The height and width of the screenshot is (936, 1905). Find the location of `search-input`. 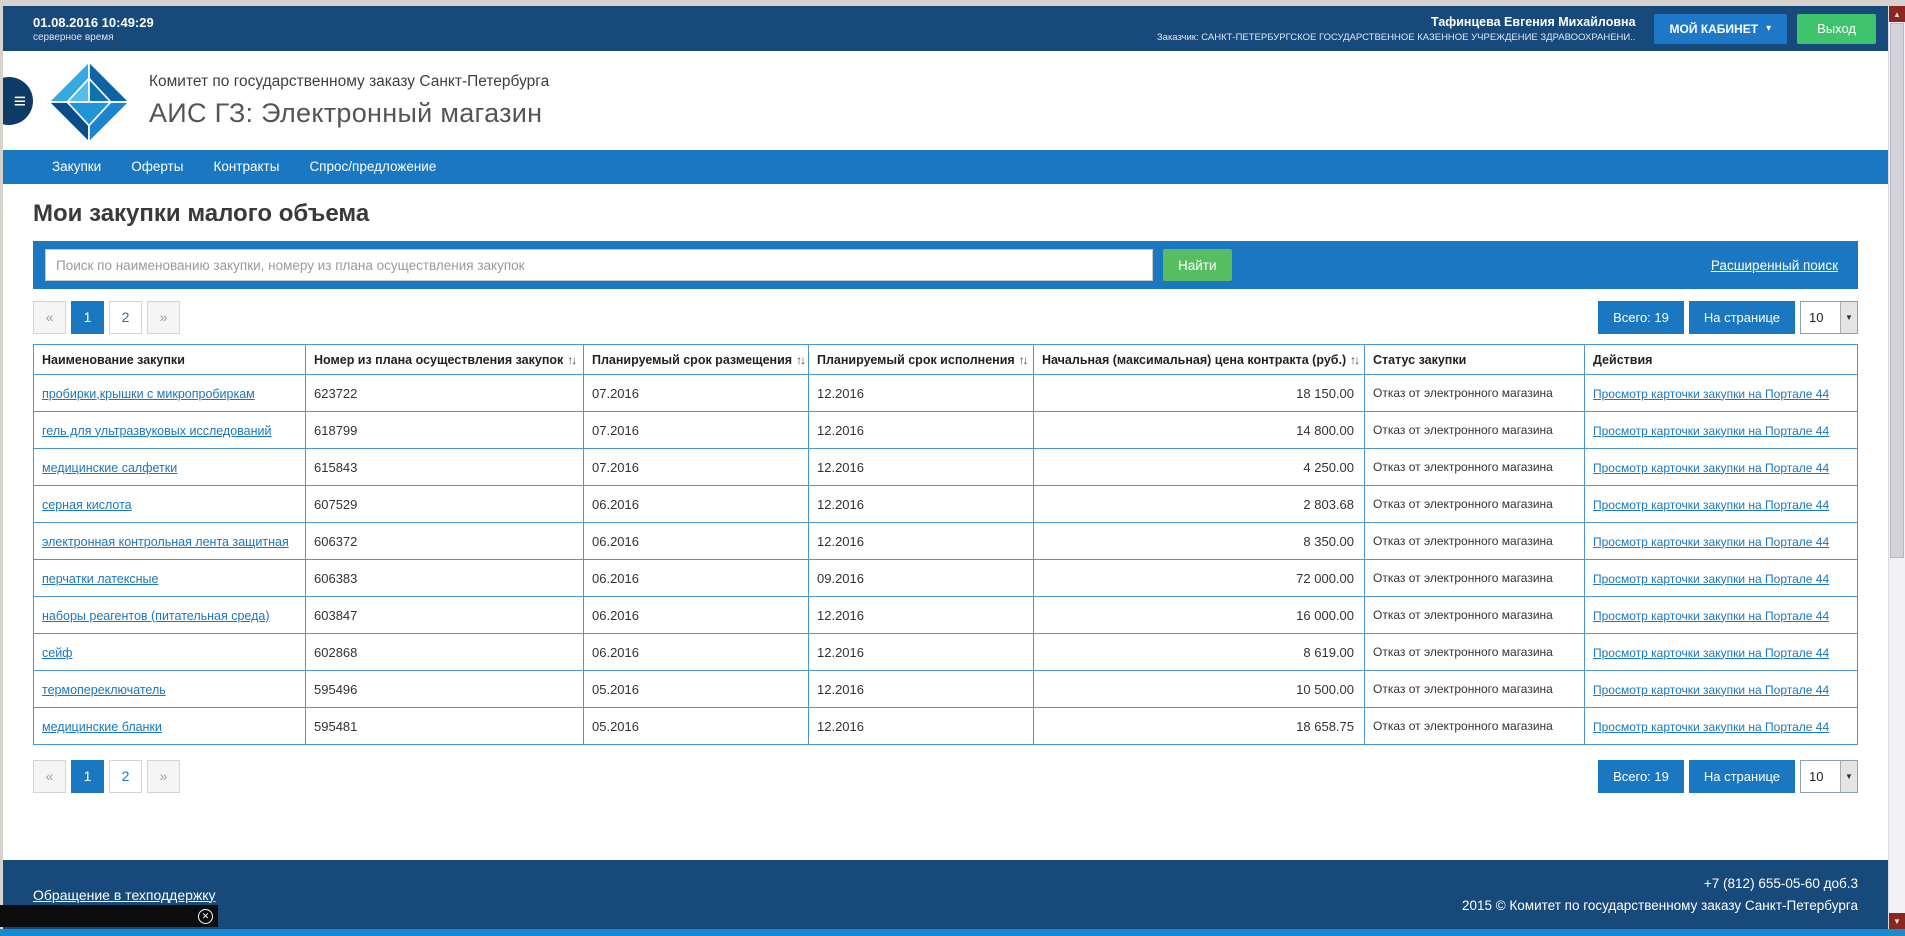

search-input is located at coordinates (599, 265).